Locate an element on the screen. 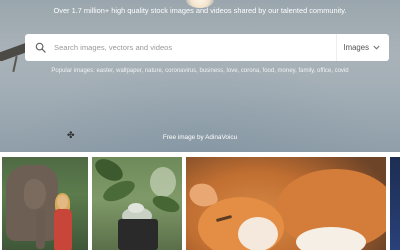 This screenshot has width=400, height=250. cat-chest-shape is located at coordinates (331, 238).